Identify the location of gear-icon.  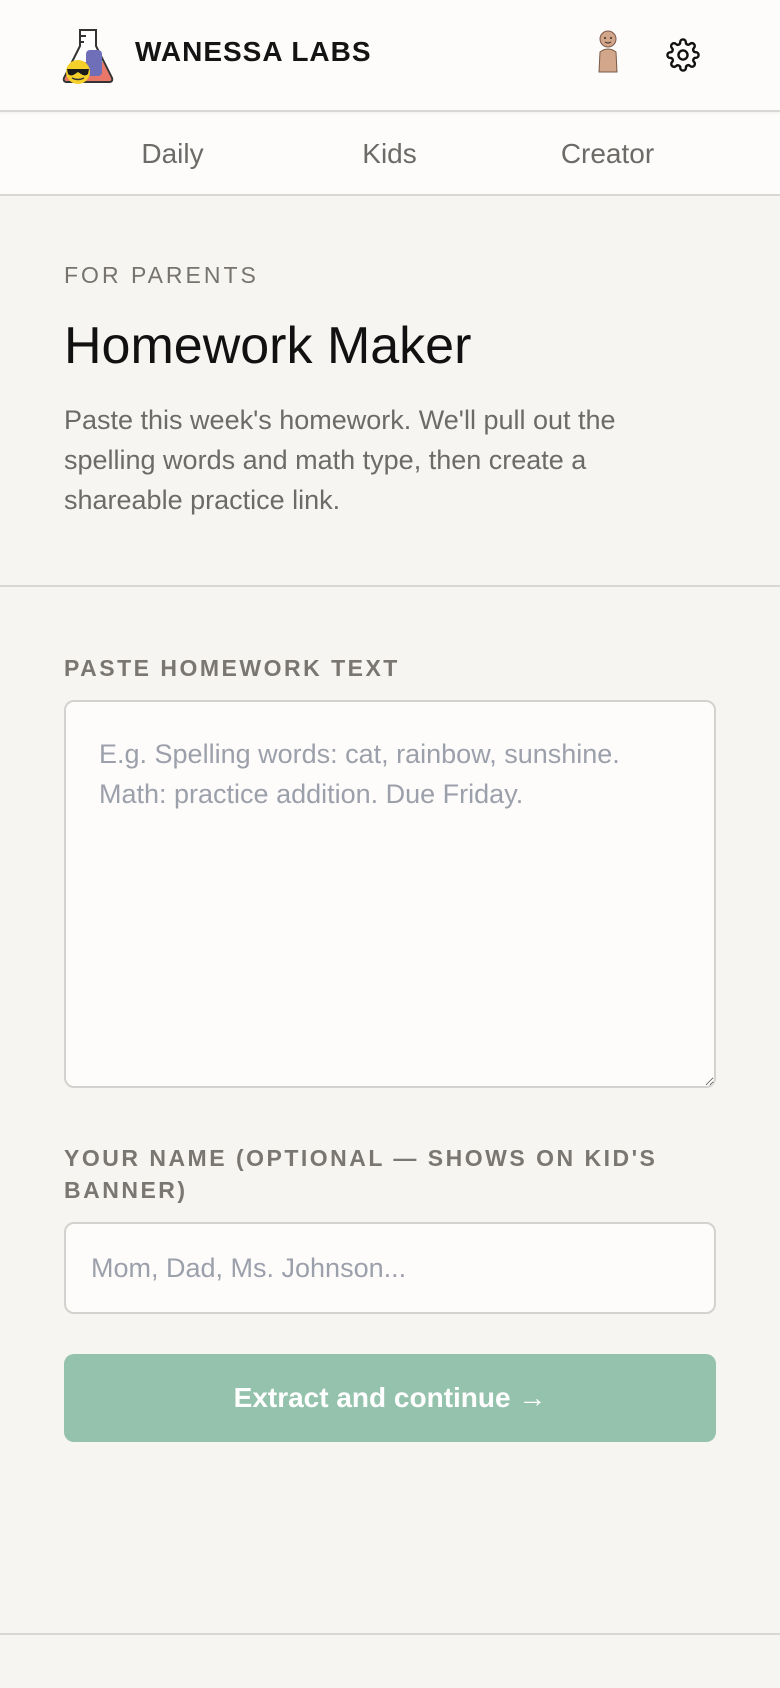
(683, 55).